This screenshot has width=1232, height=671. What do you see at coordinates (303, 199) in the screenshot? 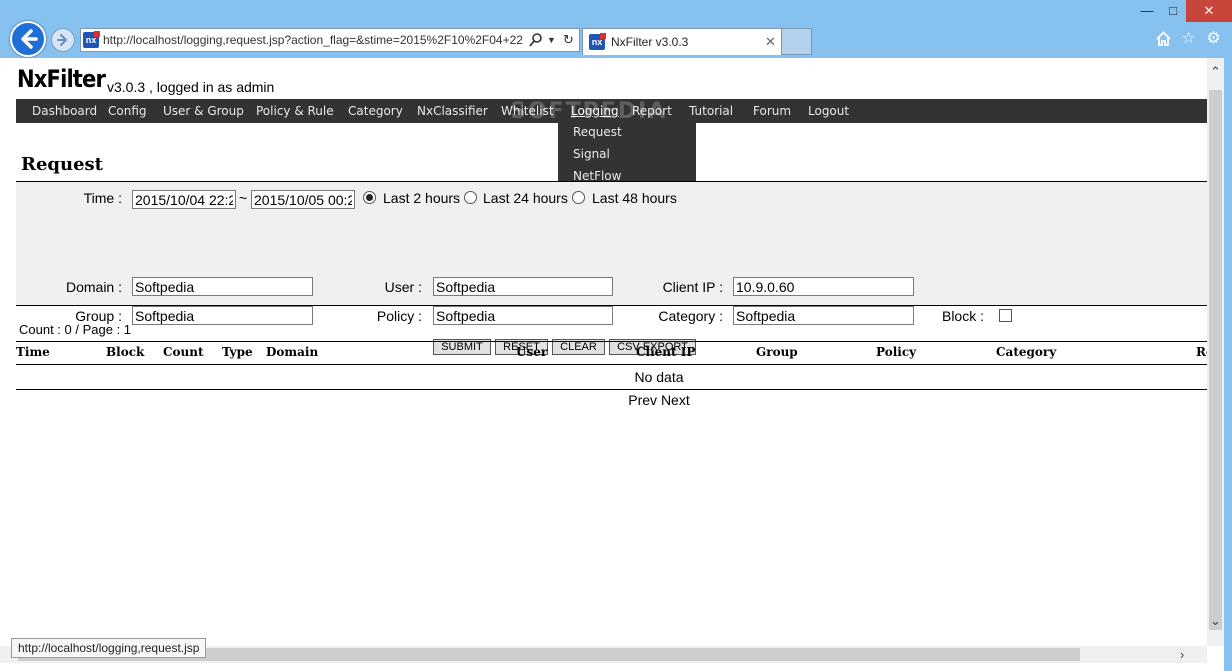
I see `time-to-input` at bounding box center [303, 199].